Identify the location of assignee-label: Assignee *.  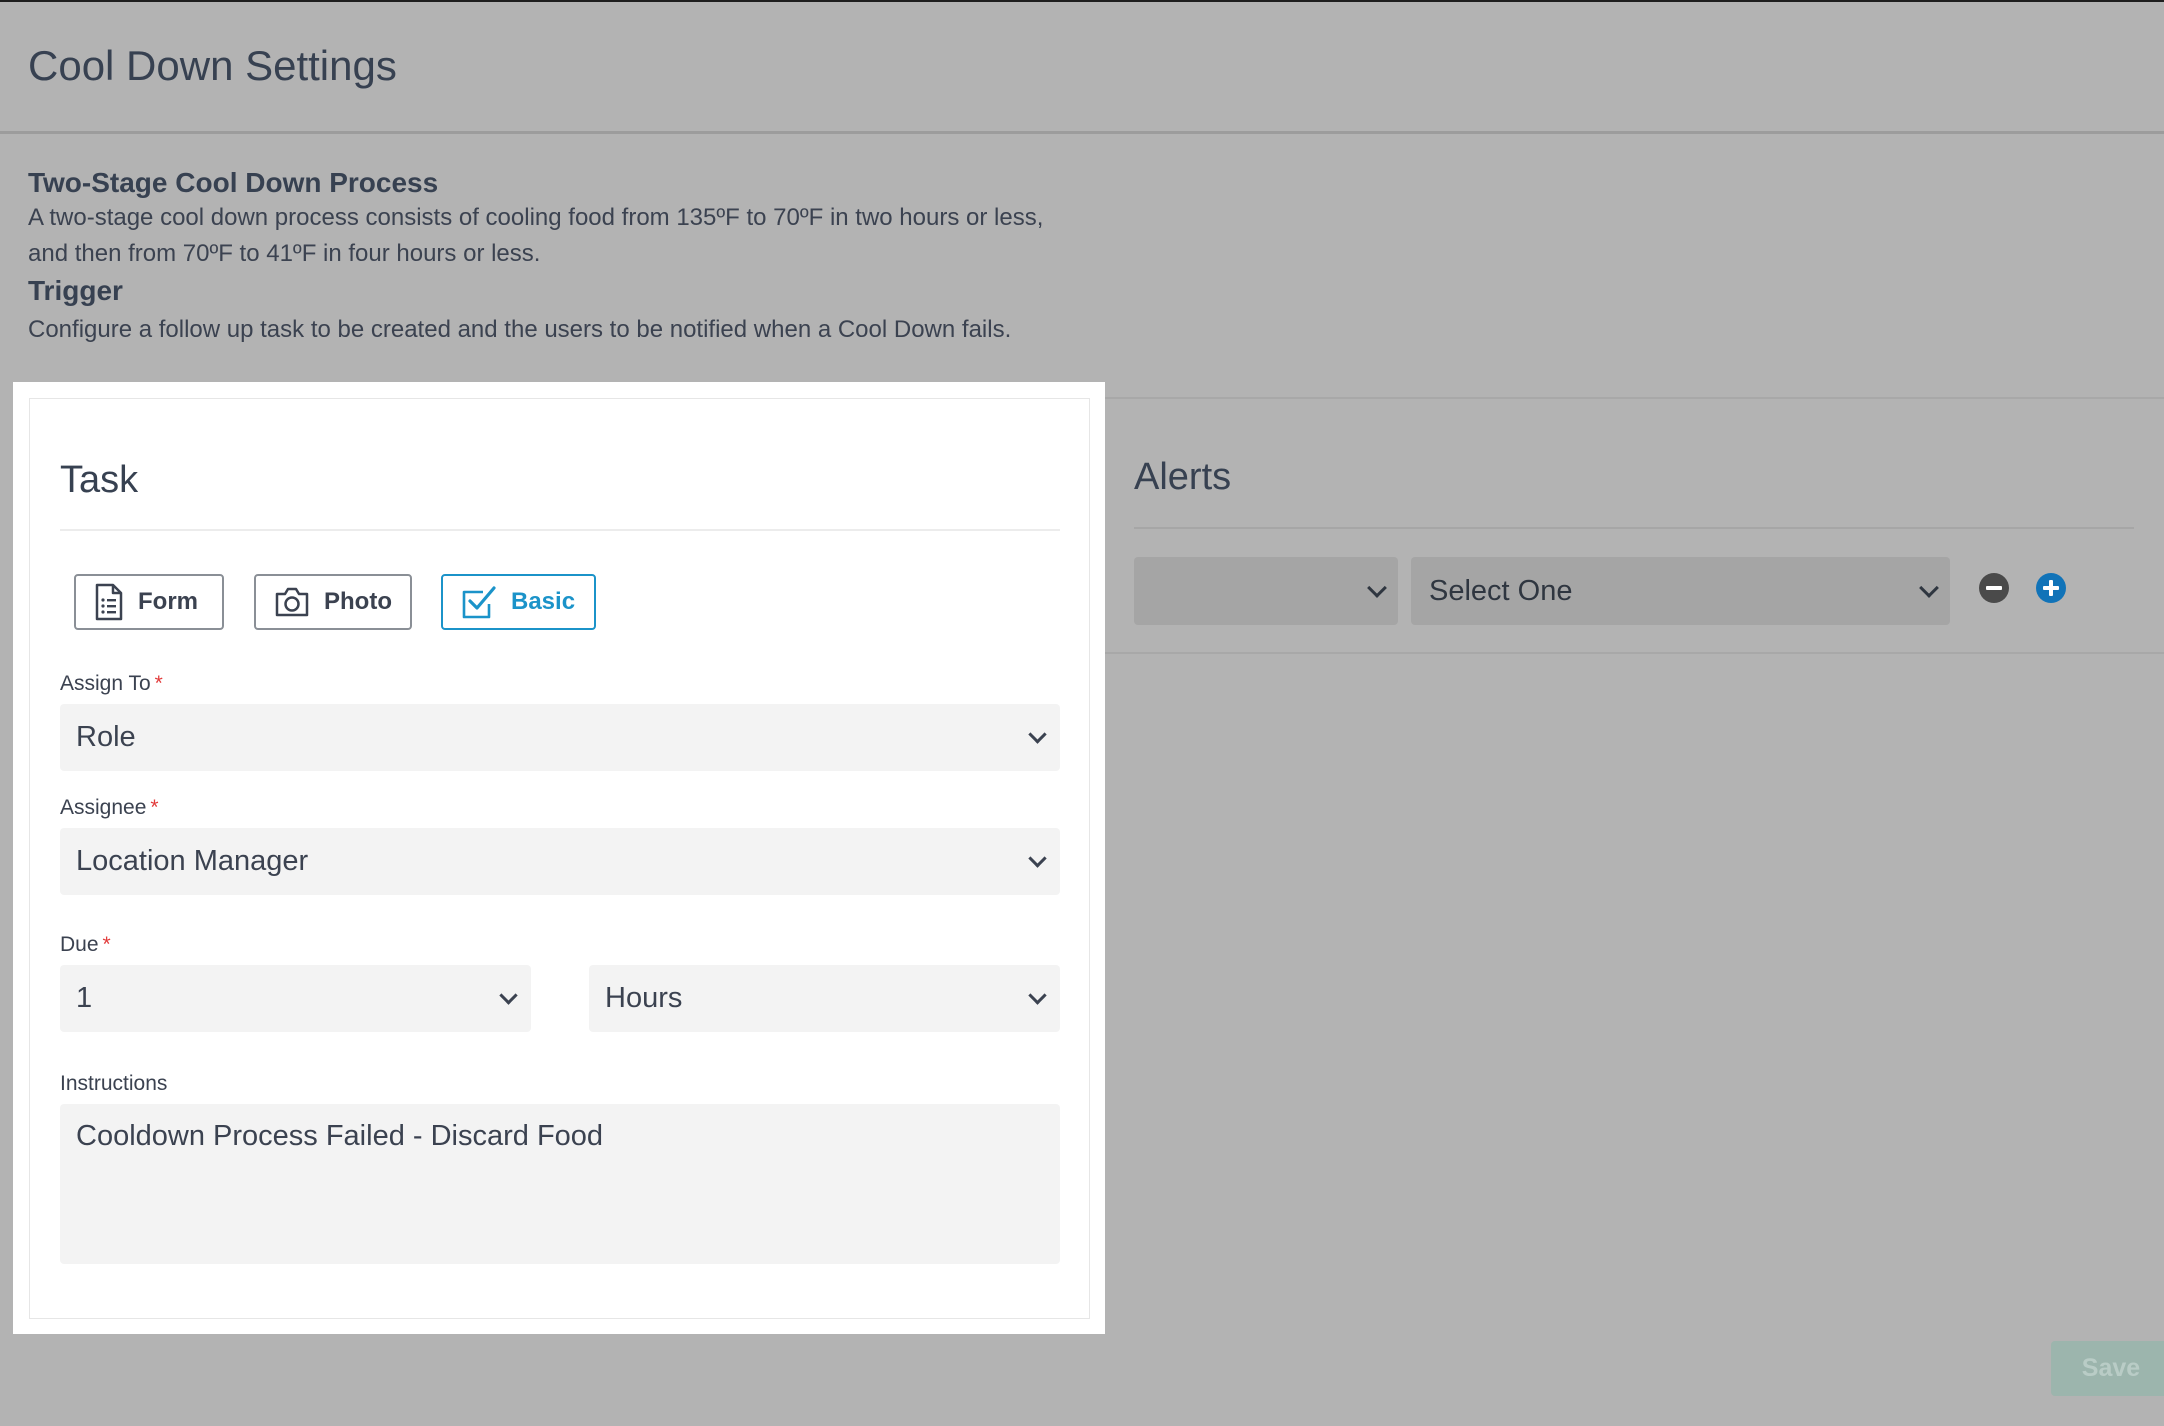
(109, 808).